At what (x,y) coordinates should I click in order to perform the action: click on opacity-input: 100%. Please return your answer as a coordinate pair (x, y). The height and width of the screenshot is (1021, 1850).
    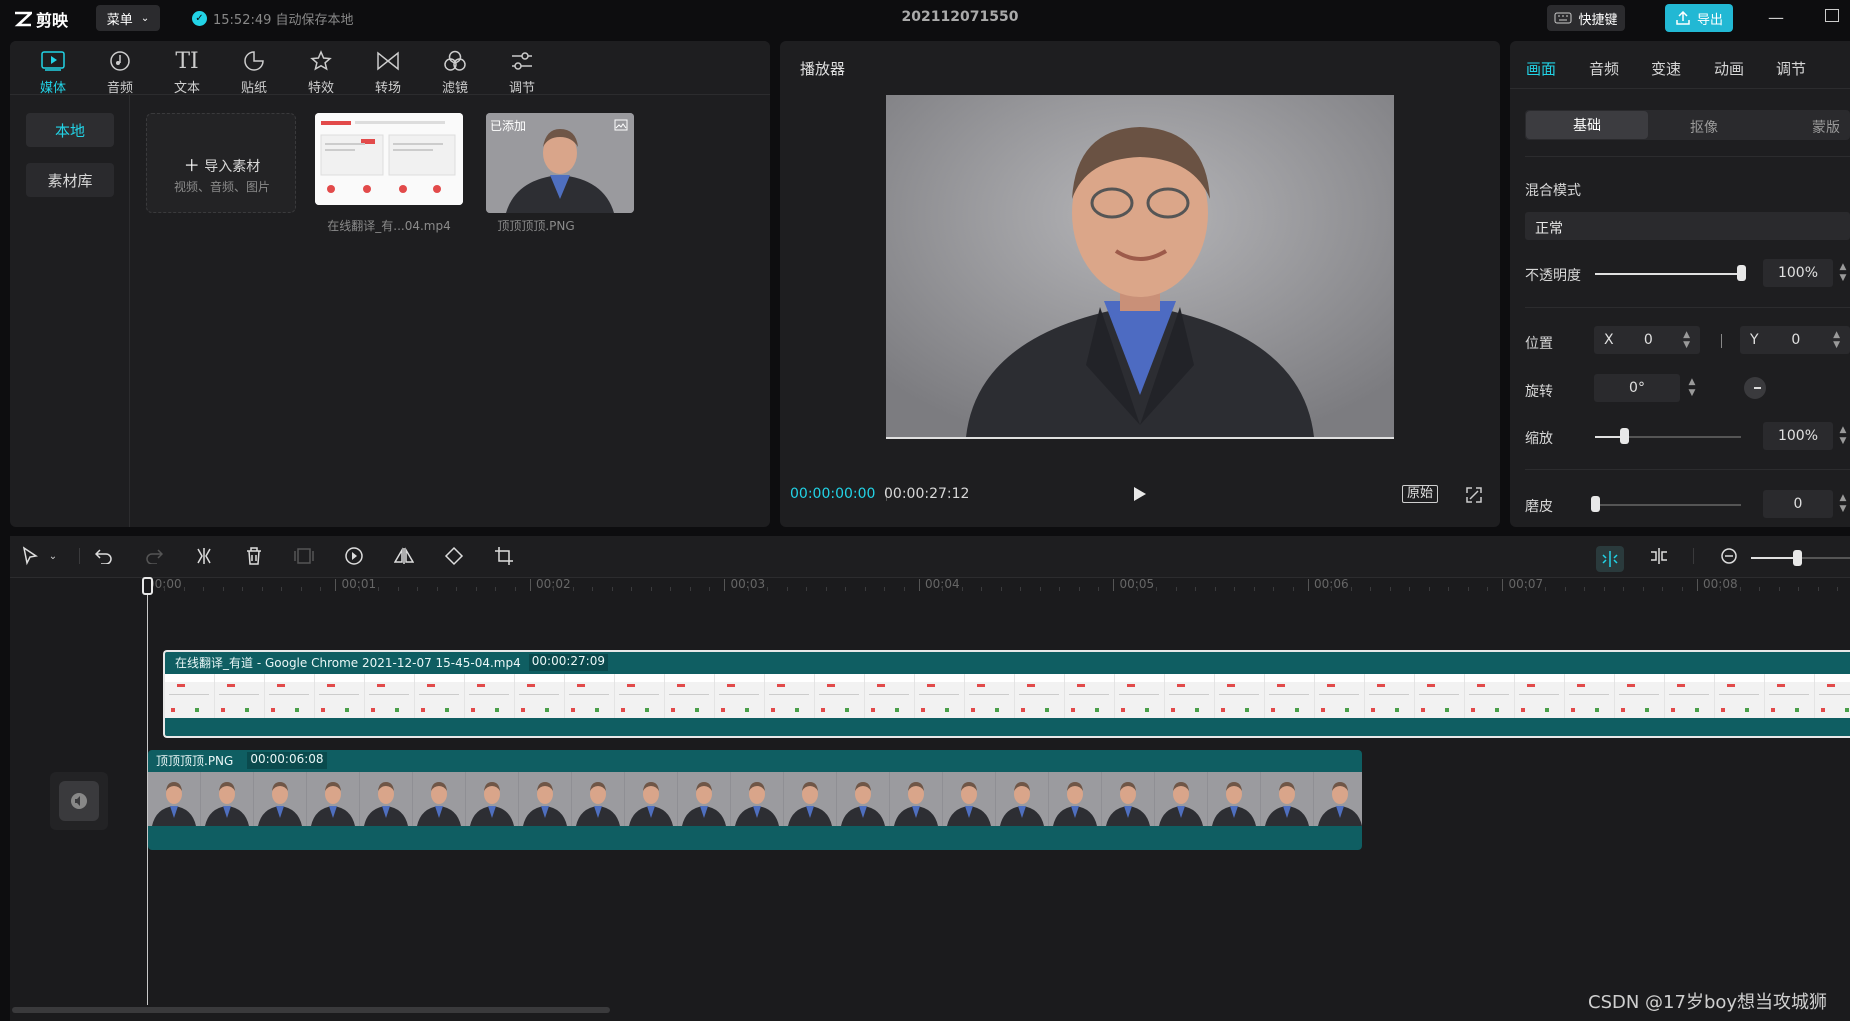
    Looking at the image, I should click on (1798, 273).